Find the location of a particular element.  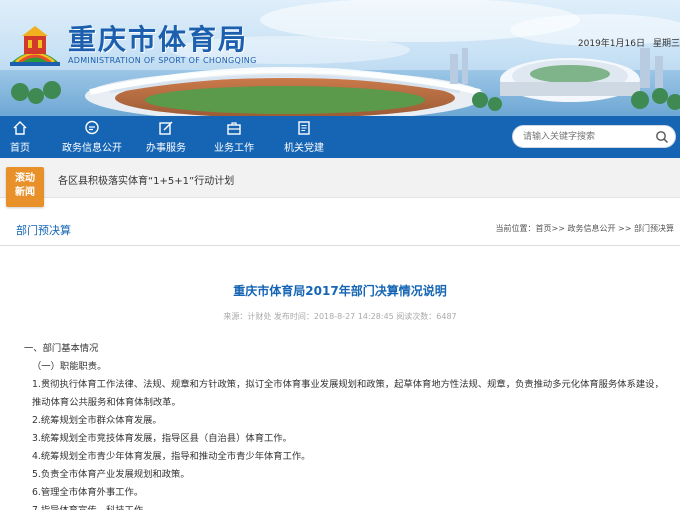

section-title: 部门预决算 is located at coordinates (43, 230).